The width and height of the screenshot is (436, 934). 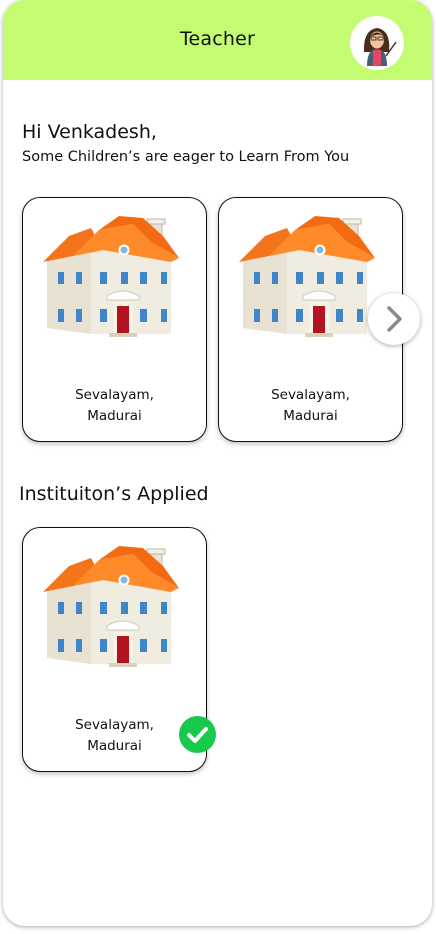 What do you see at coordinates (377, 43) in the screenshot?
I see `teacher-avatar-icon` at bounding box center [377, 43].